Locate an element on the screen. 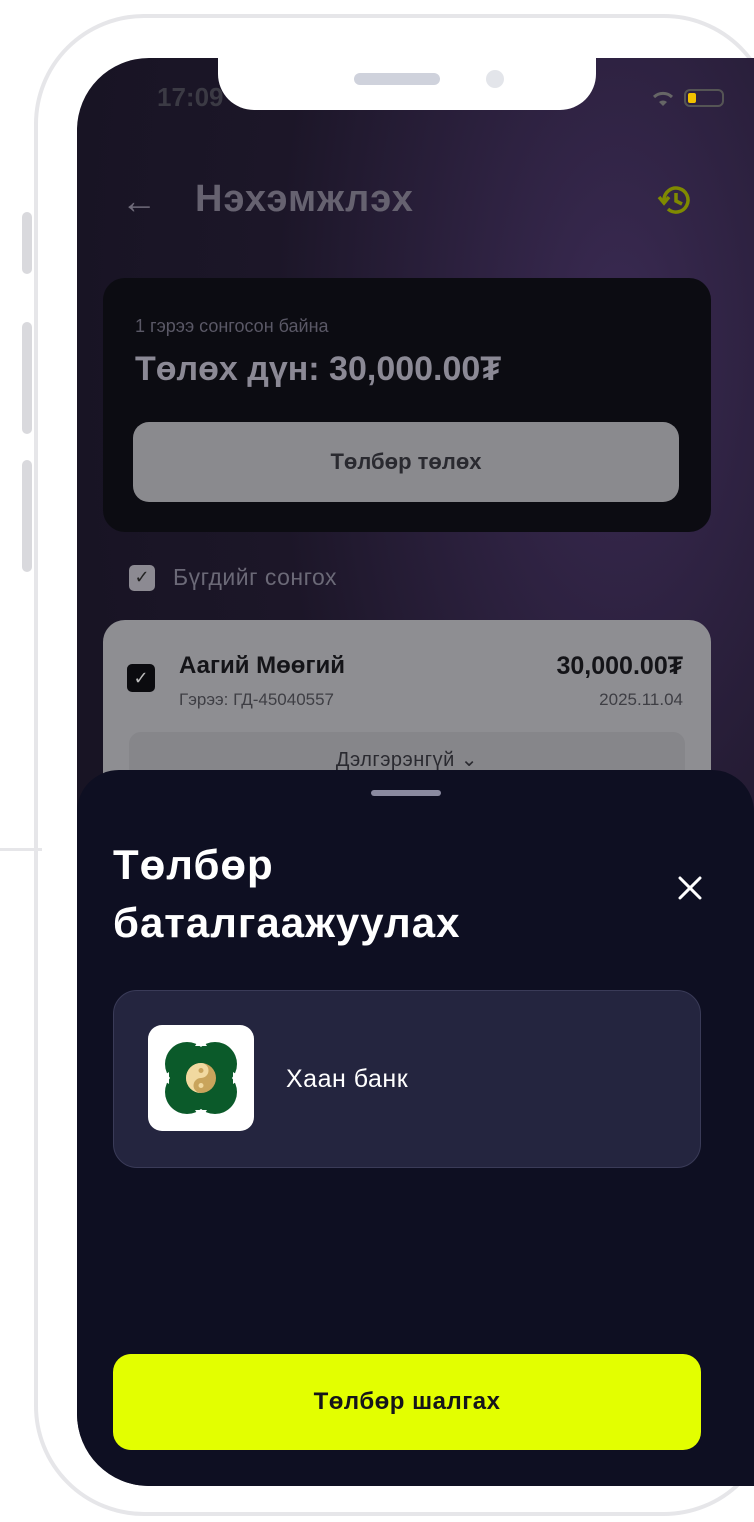  status-icons is located at coordinates (687, 98).